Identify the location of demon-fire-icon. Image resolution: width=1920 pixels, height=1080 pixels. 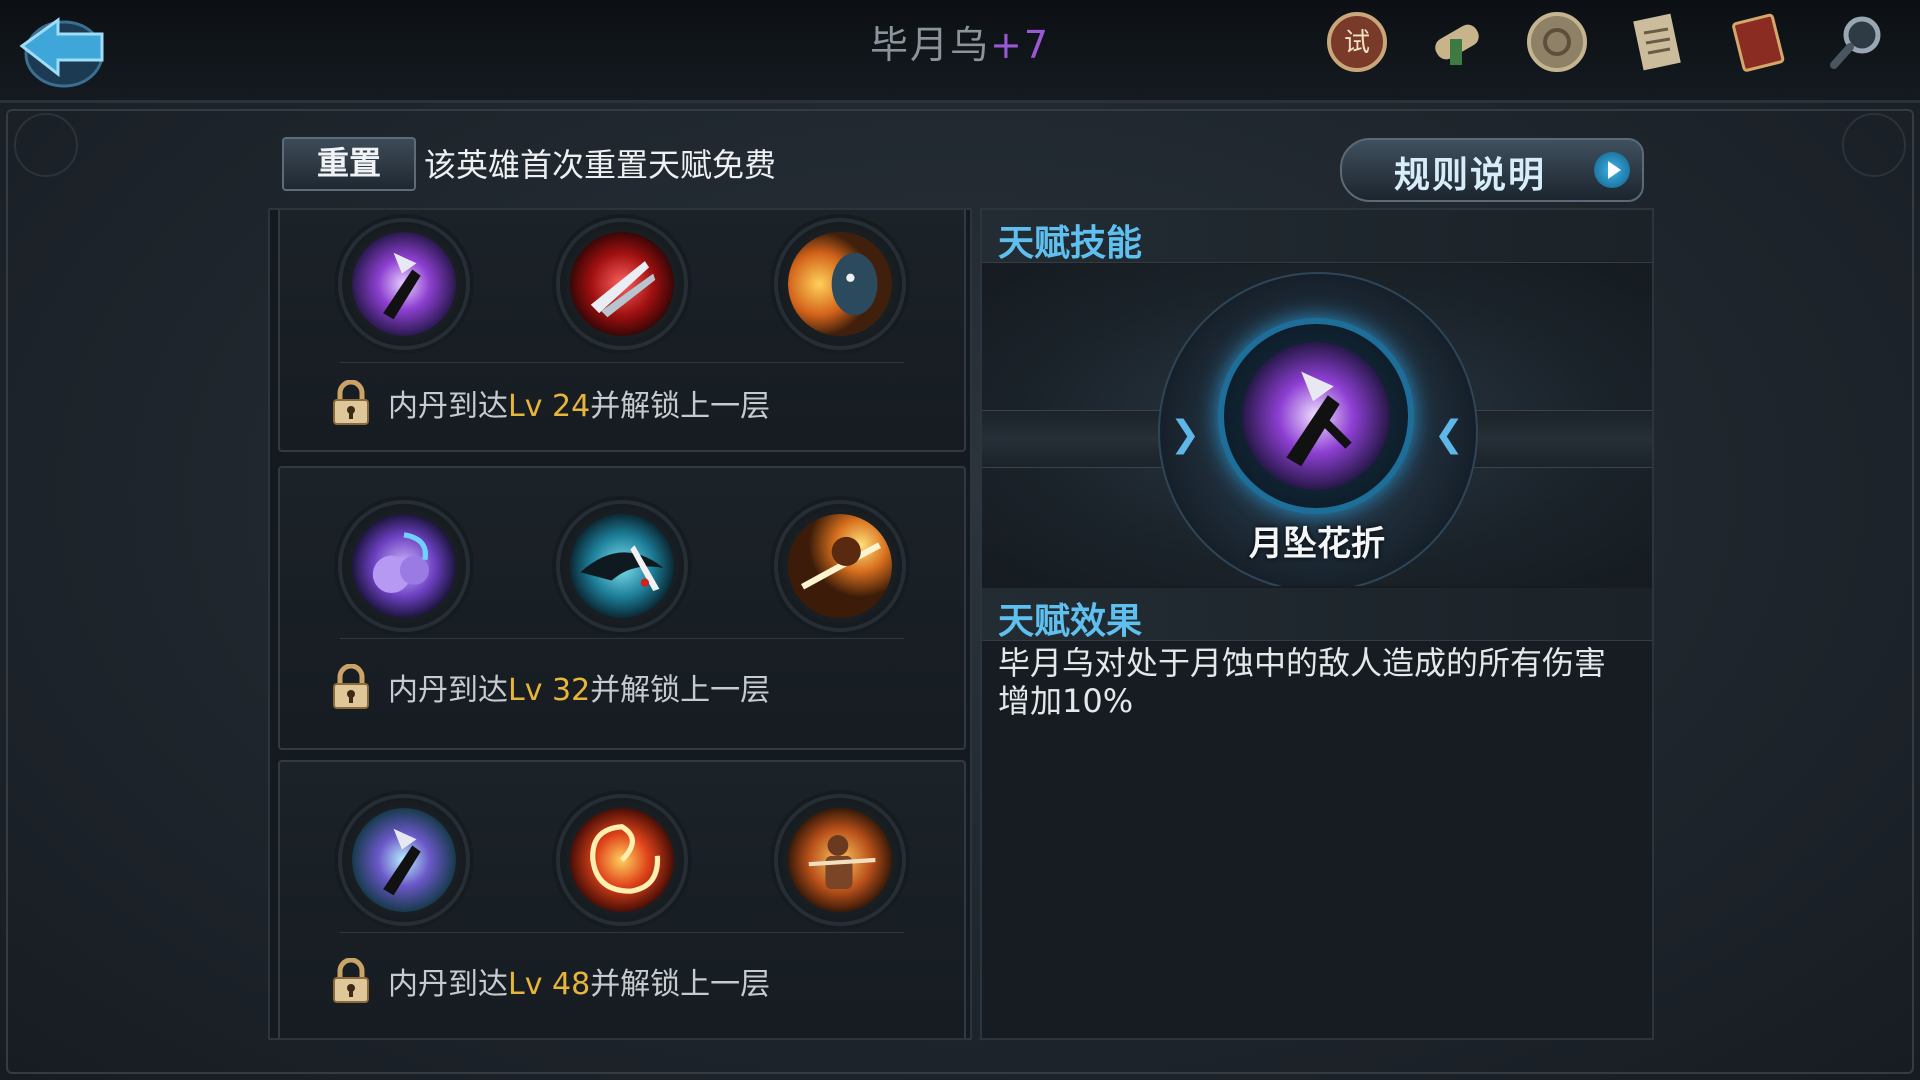
(840, 284).